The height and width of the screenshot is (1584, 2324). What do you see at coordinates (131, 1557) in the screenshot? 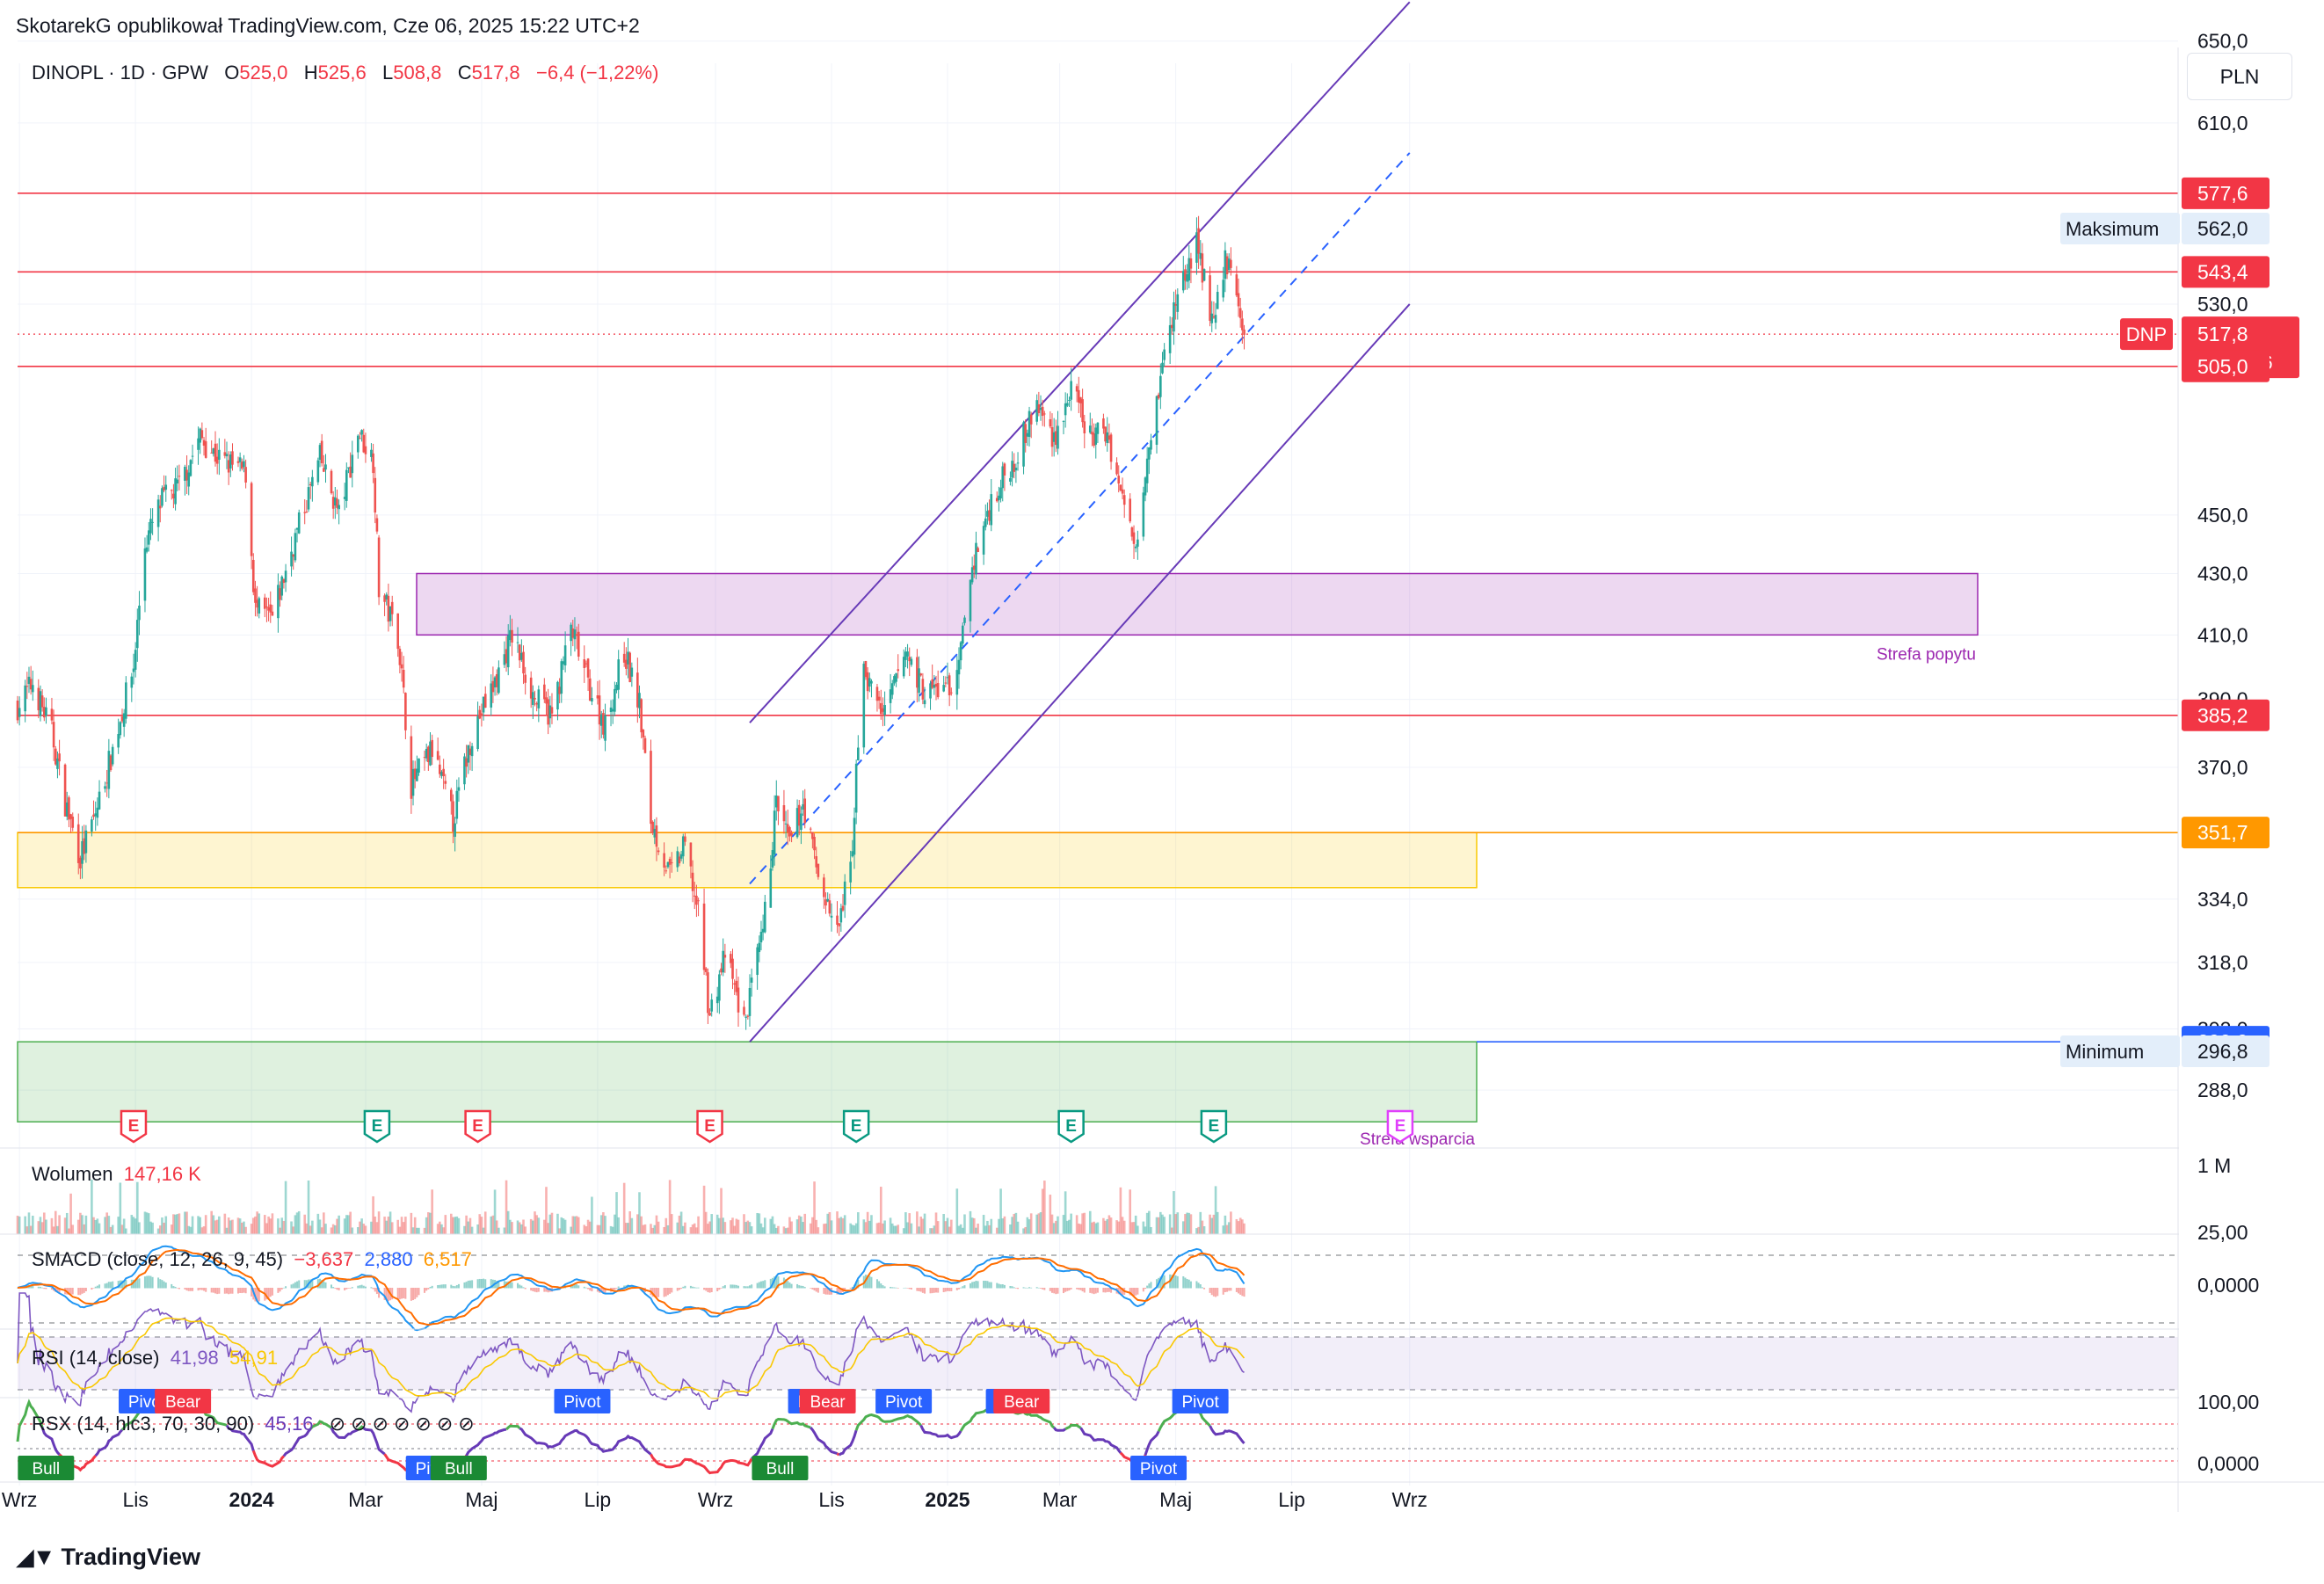
I see `brand-name: TradingView` at bounding box center [131, 1557].